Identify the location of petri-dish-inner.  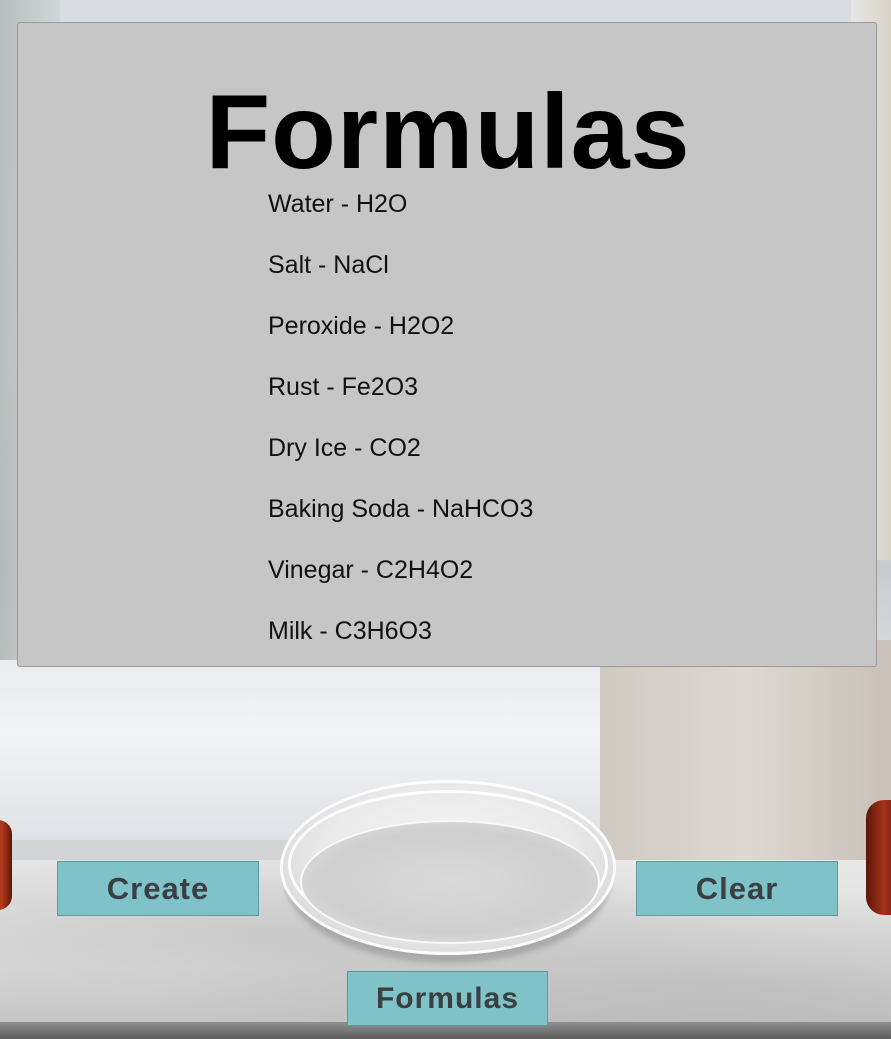
(450, 882).